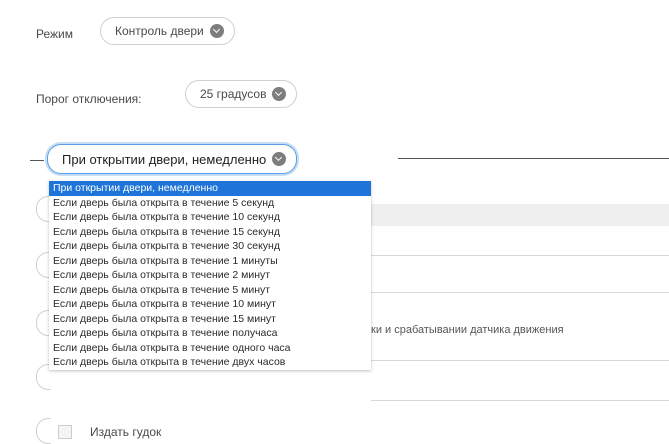 This screenshot has width=669, height=444. Describe the element at coordinates (65, 432) in the screenshot. I see `beep-checkbox` at that location.